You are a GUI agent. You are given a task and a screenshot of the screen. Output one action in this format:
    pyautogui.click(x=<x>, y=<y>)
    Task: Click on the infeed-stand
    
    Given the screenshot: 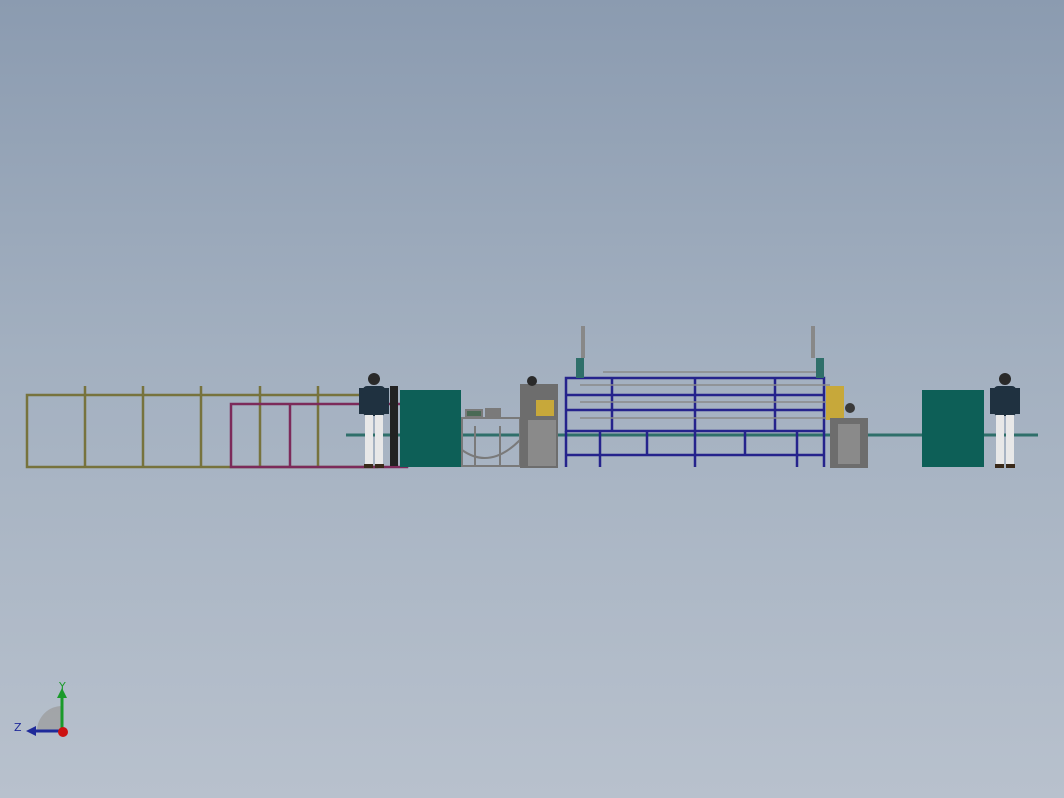 What is the action you would take?
    pyautogui.click(x=491, y=437)
    